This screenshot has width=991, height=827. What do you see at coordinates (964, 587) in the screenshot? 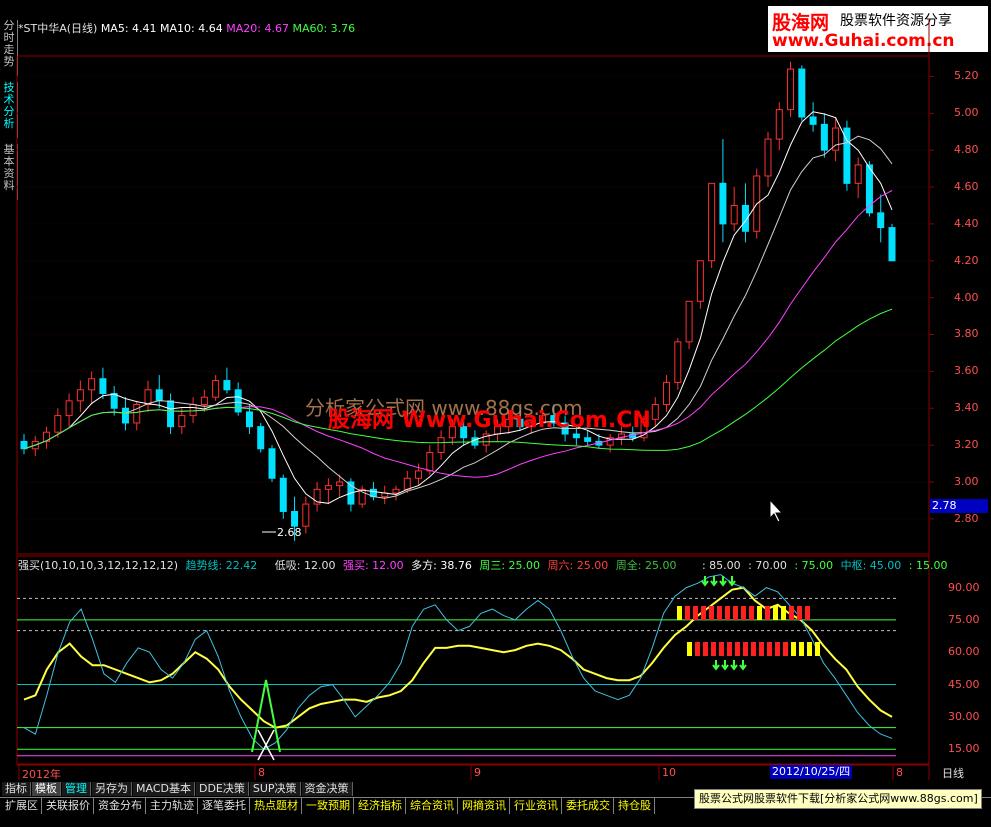
I see `osc-tick-label: 90.00` at bounding box center [964, 587].